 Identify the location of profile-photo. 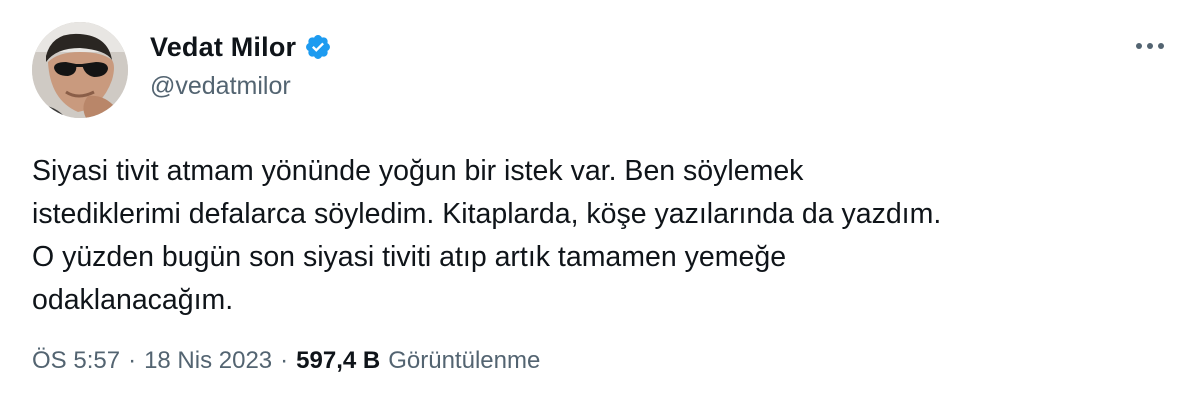
(80, 70).